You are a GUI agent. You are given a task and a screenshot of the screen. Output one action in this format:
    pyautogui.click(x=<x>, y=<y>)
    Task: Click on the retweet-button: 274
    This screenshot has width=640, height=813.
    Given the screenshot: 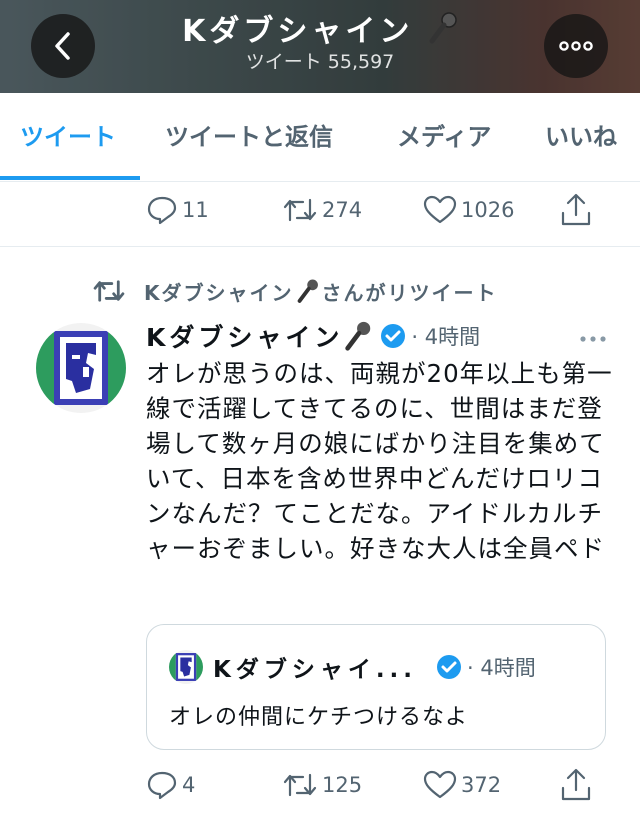 What is the action you would take?
    pyautogui.click(x=322, y=210)
    